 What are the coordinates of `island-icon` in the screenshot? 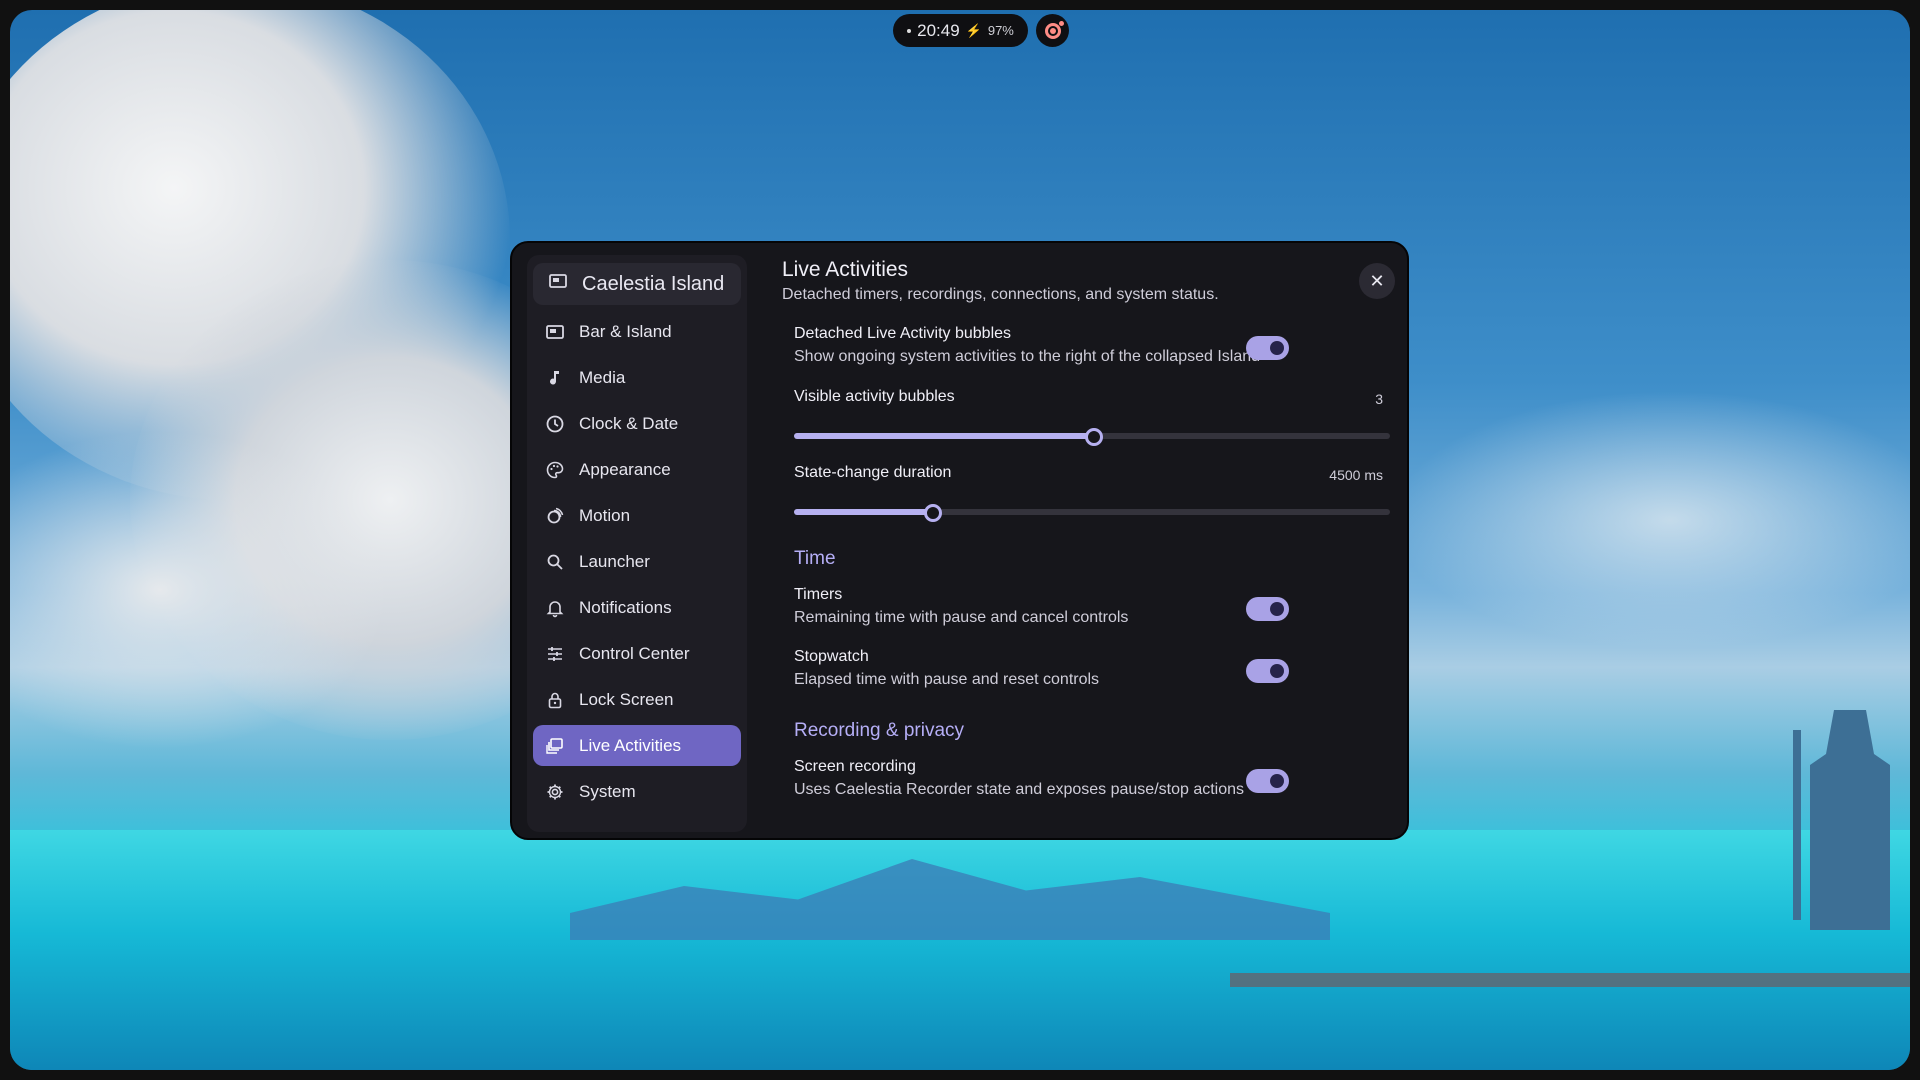 It's located at (558, 284).